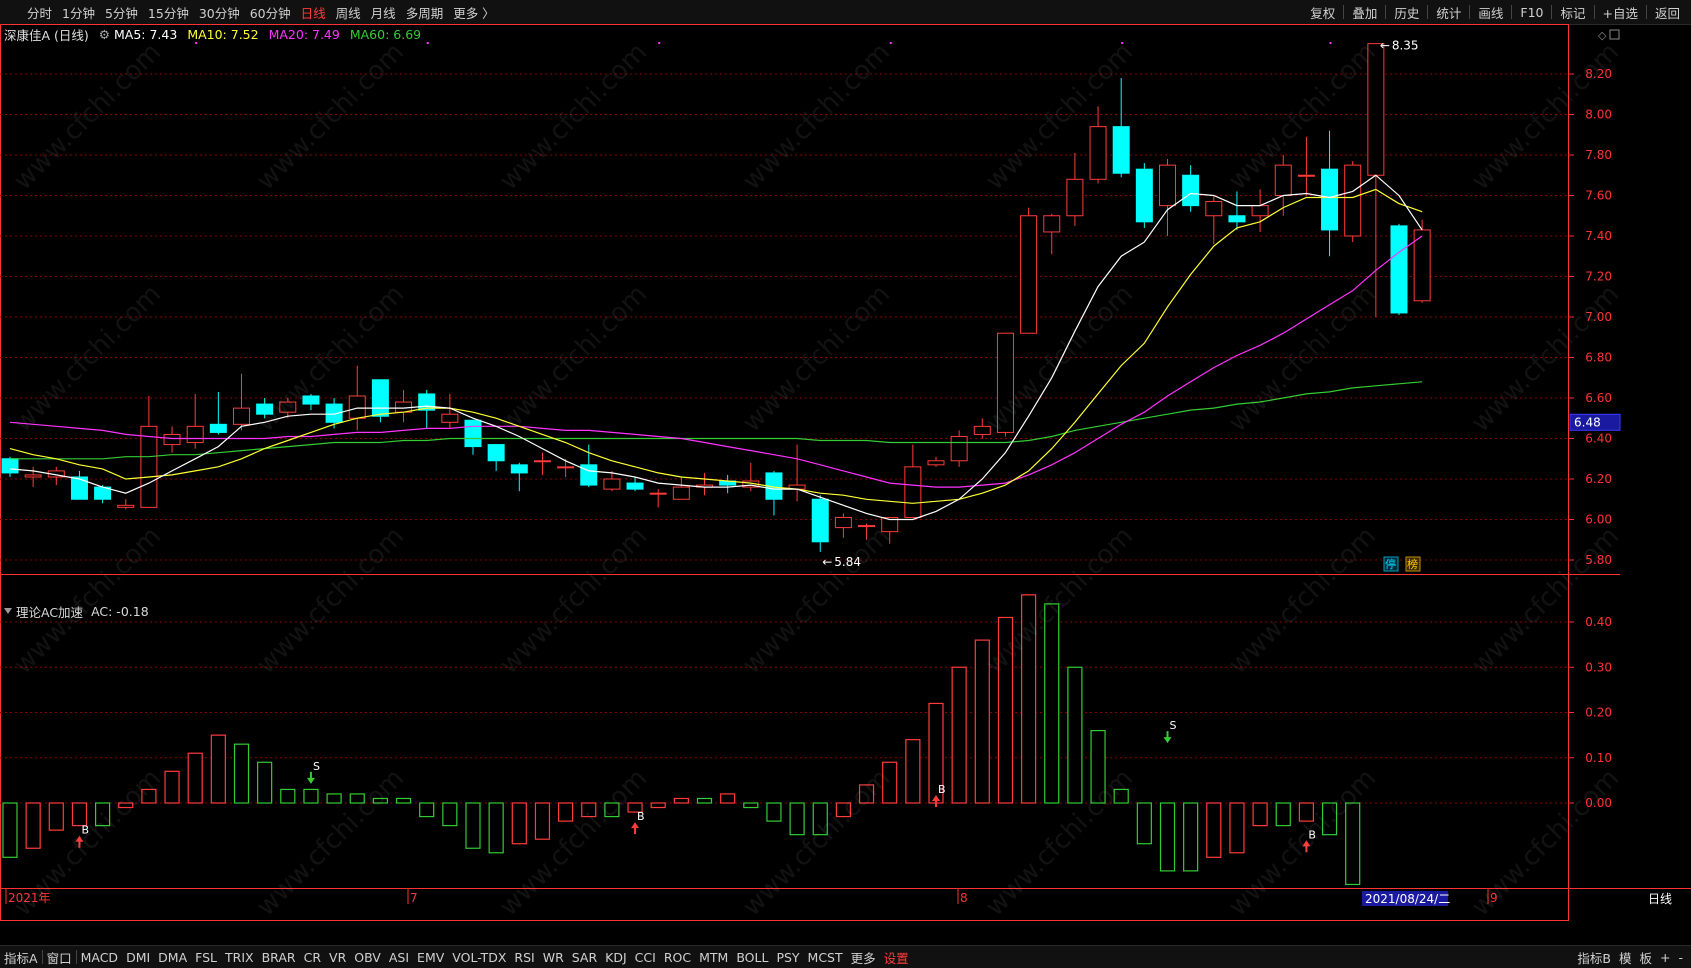  What do you see at coordinates (645, 957) in the screenshot?
I see `indicator-tab: CCI` at bounding box center [645, 957].